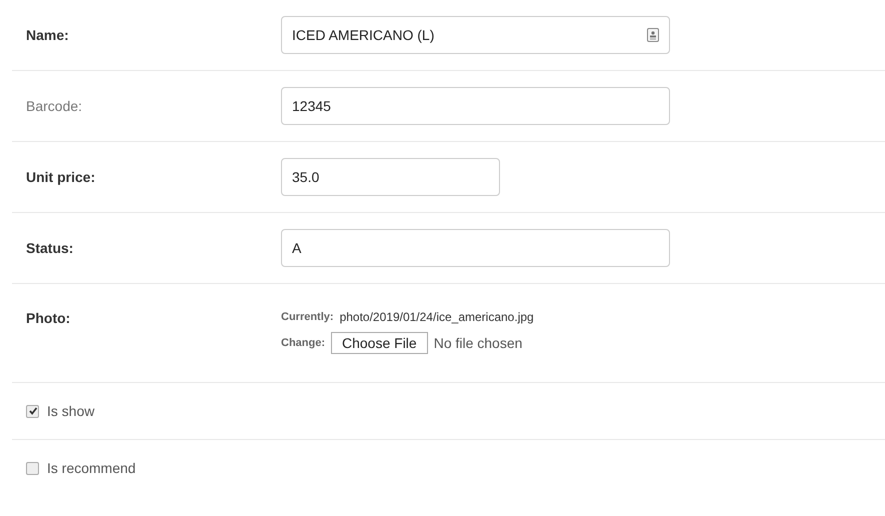 The width and height of the screenshot is (885, 516). What do you see at coordinates (653, 35) in the screenshot?
I see `contact-card-icon` at bounding box center [653, 35].